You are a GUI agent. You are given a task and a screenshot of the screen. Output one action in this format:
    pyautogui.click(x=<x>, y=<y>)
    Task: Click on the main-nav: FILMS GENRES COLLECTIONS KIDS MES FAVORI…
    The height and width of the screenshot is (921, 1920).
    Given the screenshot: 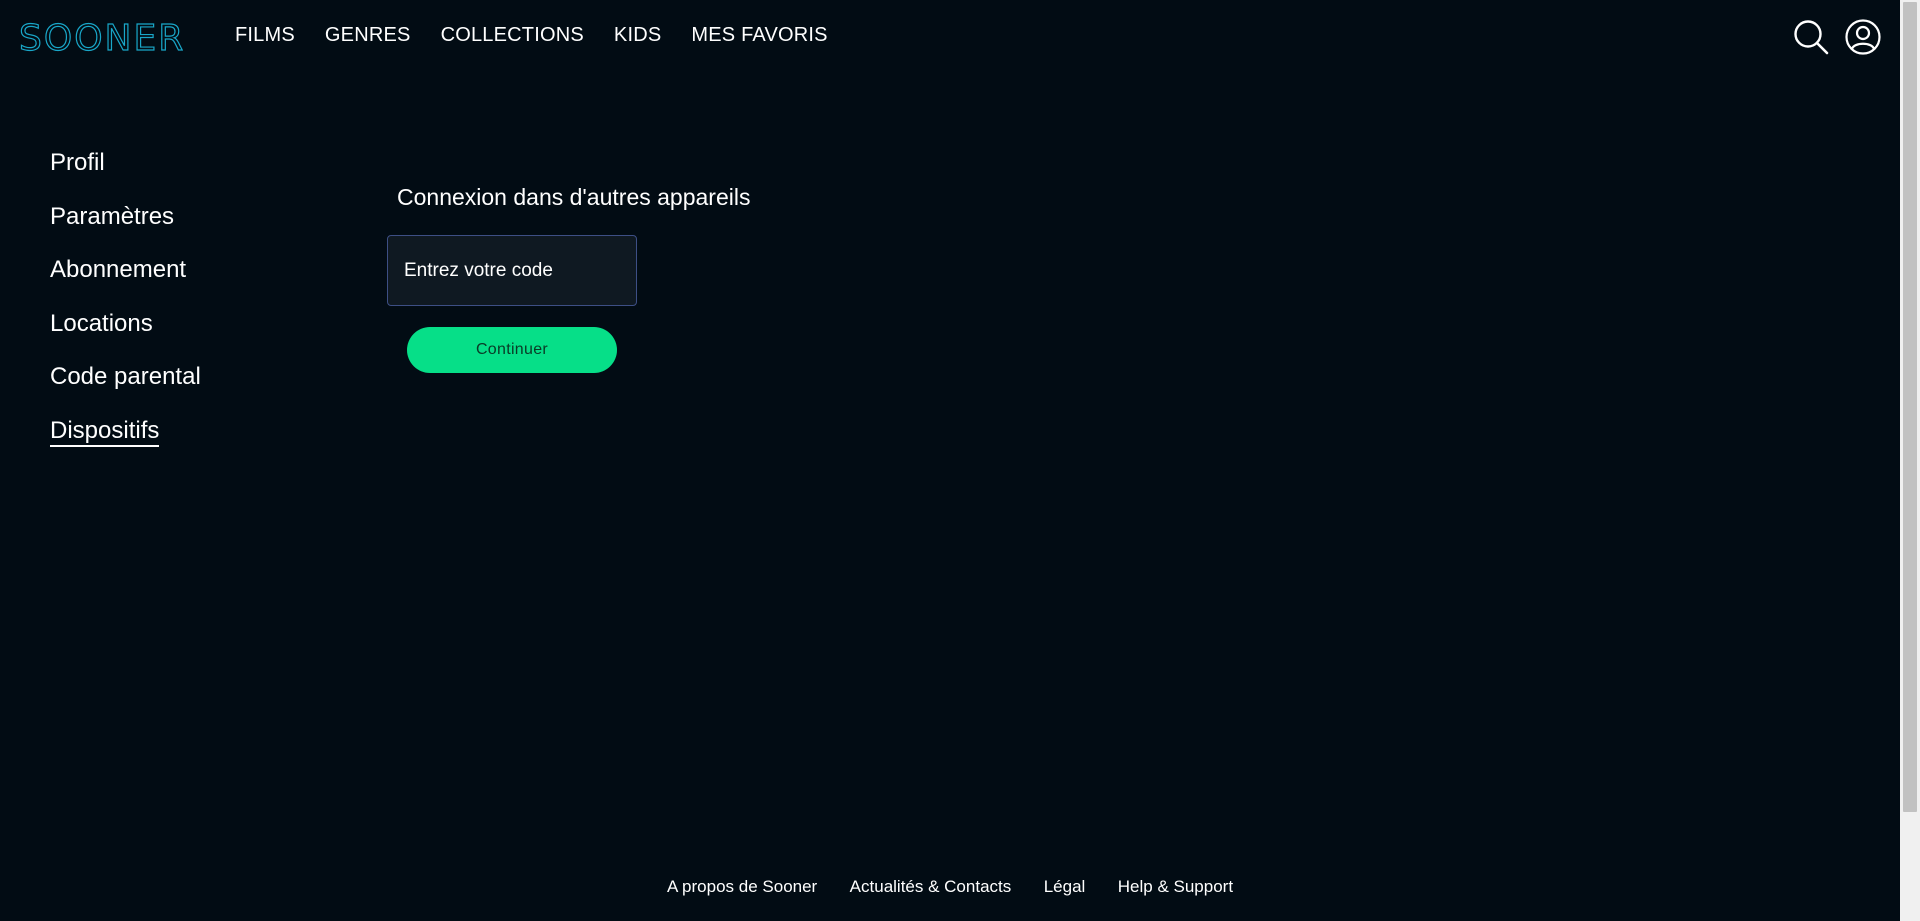 What is the action you would take?
    pyautogui.click(x=546, y=35)
    